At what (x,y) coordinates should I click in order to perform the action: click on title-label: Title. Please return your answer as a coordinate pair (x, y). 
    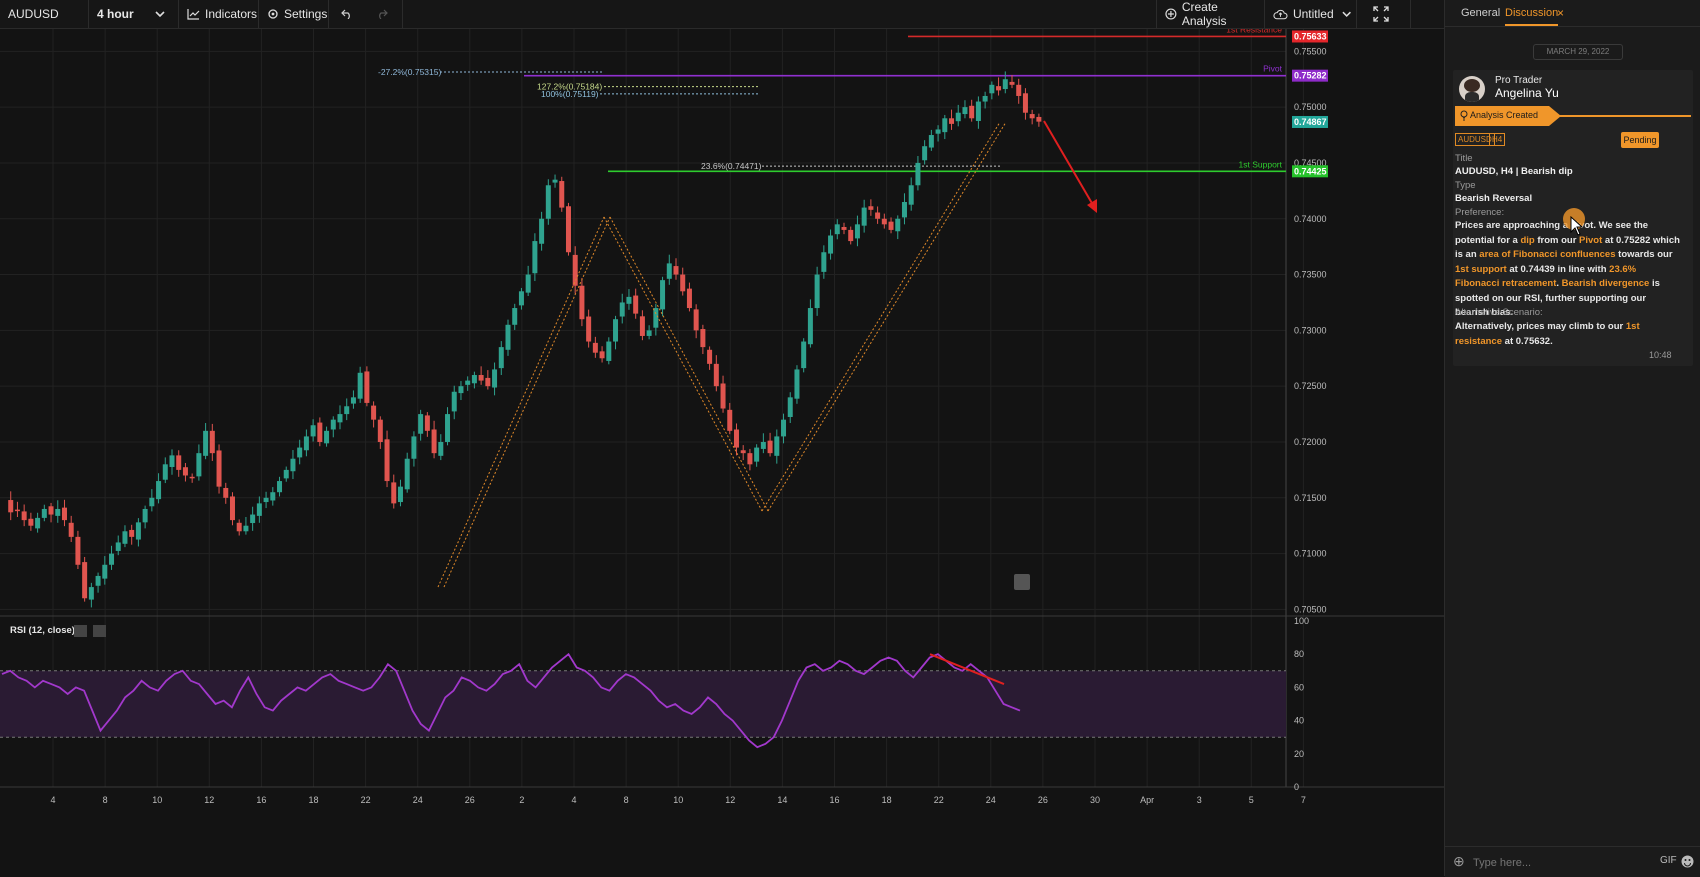
    Looking at the image, I should click on (1464, 158).